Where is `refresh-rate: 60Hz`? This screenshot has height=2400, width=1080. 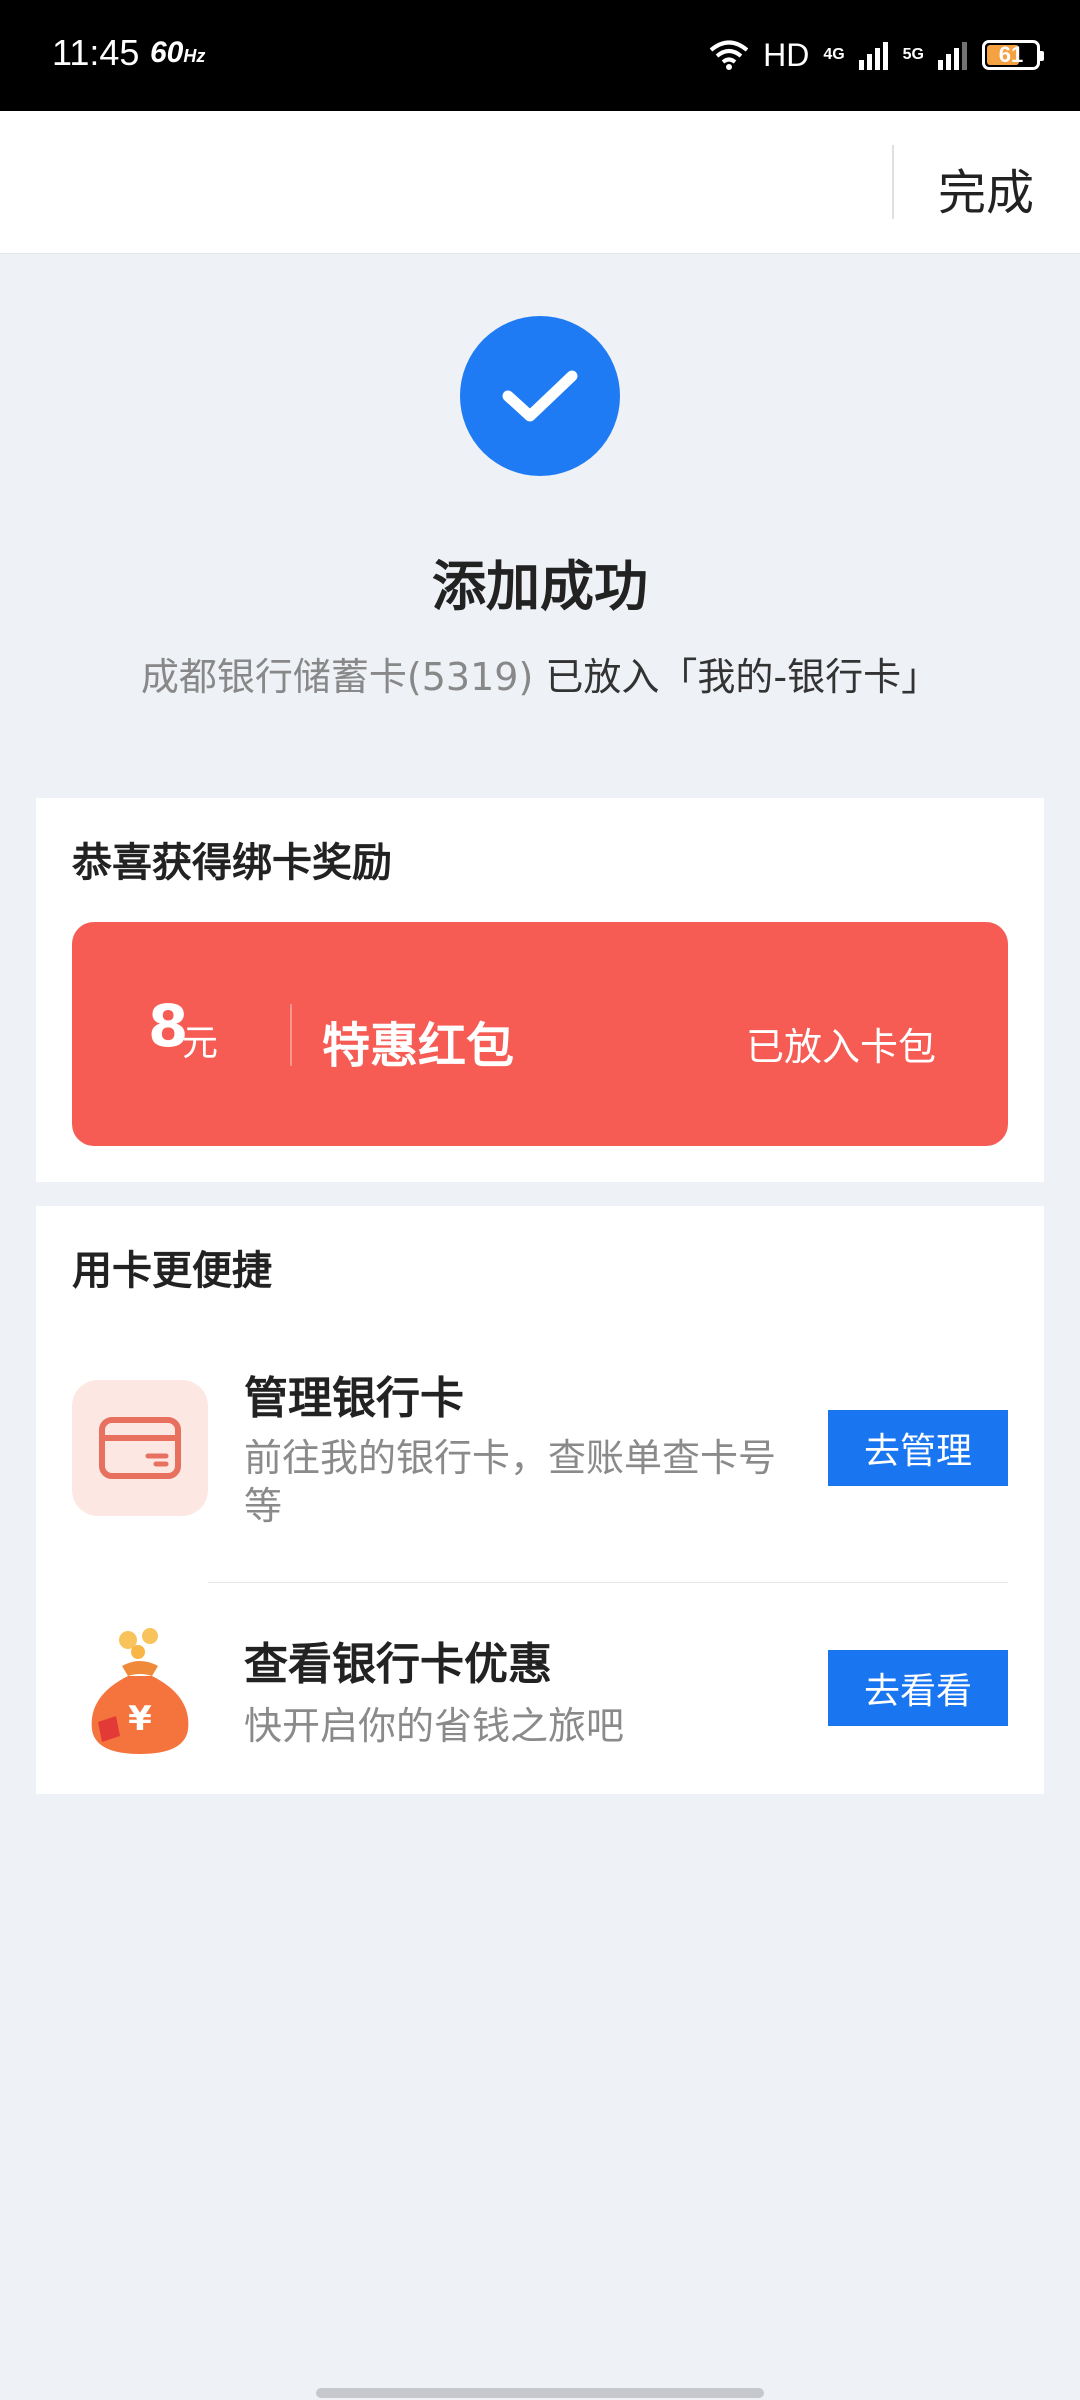 refresh-rate: 60Hz is located at coordinates (177, 53).